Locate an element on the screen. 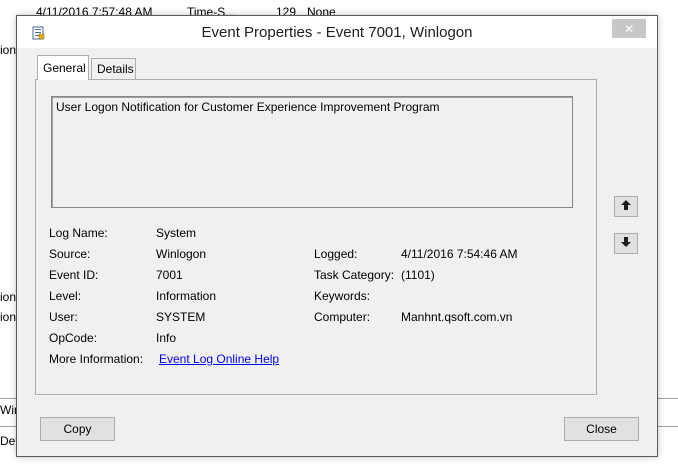 The height and width of the screenshot is (470, 678). event-id-label: Event ID: is located at coordinates (74, 275).